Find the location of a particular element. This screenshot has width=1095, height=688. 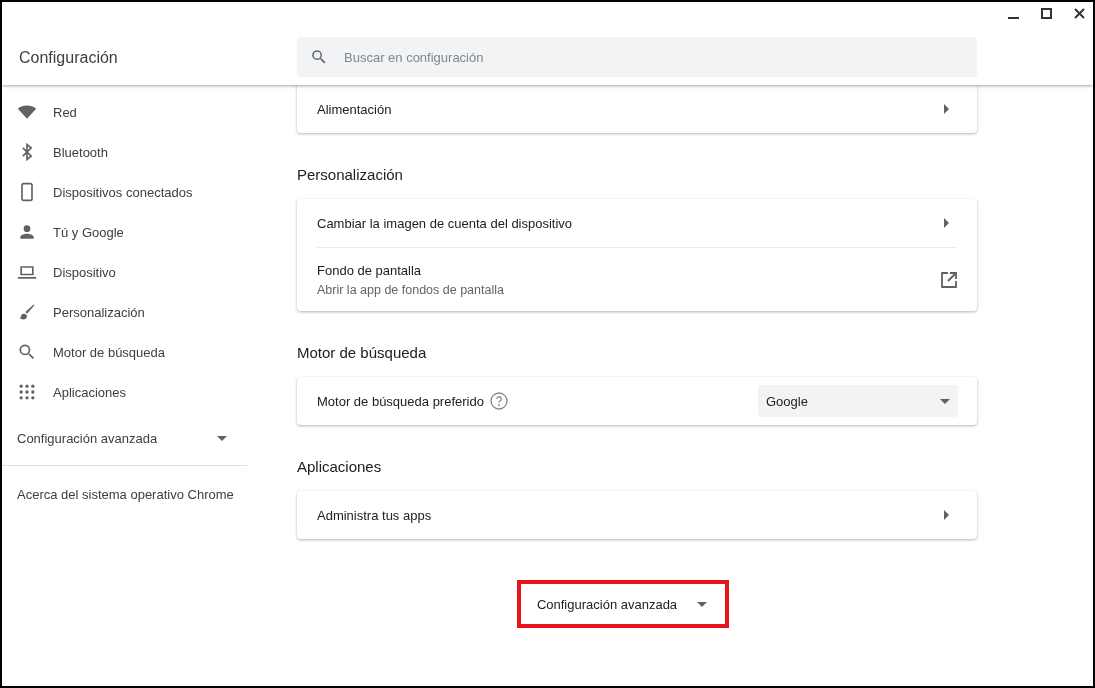

settings-row: Motor de búsqueda preferido Google is located at coordinates (637, 401).